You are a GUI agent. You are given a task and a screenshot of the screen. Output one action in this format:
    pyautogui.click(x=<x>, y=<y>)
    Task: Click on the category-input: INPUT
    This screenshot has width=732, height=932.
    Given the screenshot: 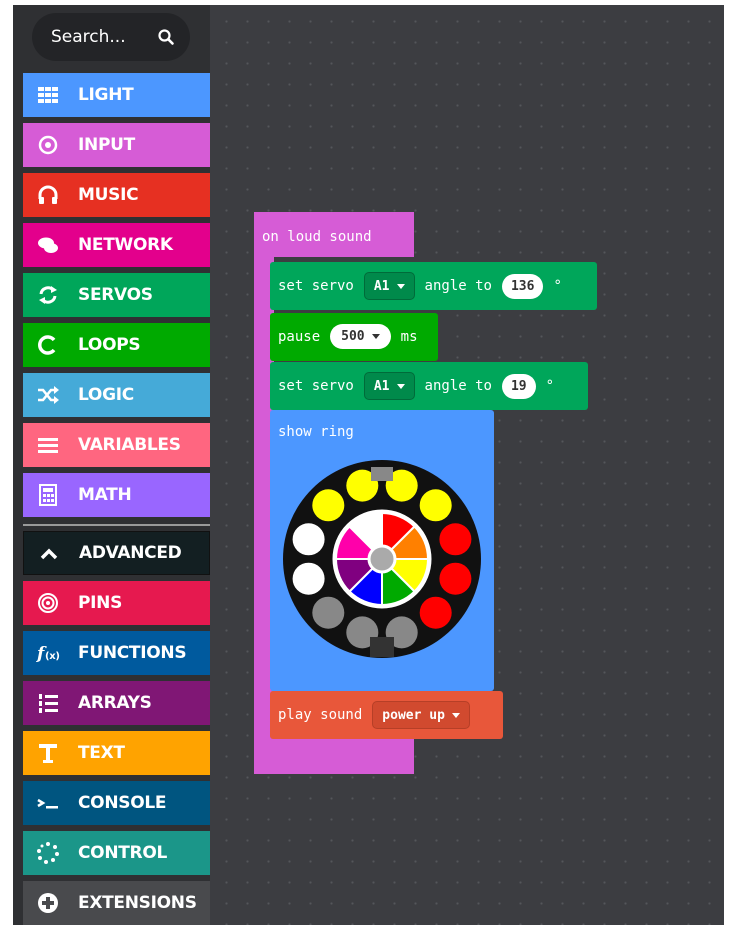 What is the action you would take?
    pyautogui.click(x=116, y=145)
    